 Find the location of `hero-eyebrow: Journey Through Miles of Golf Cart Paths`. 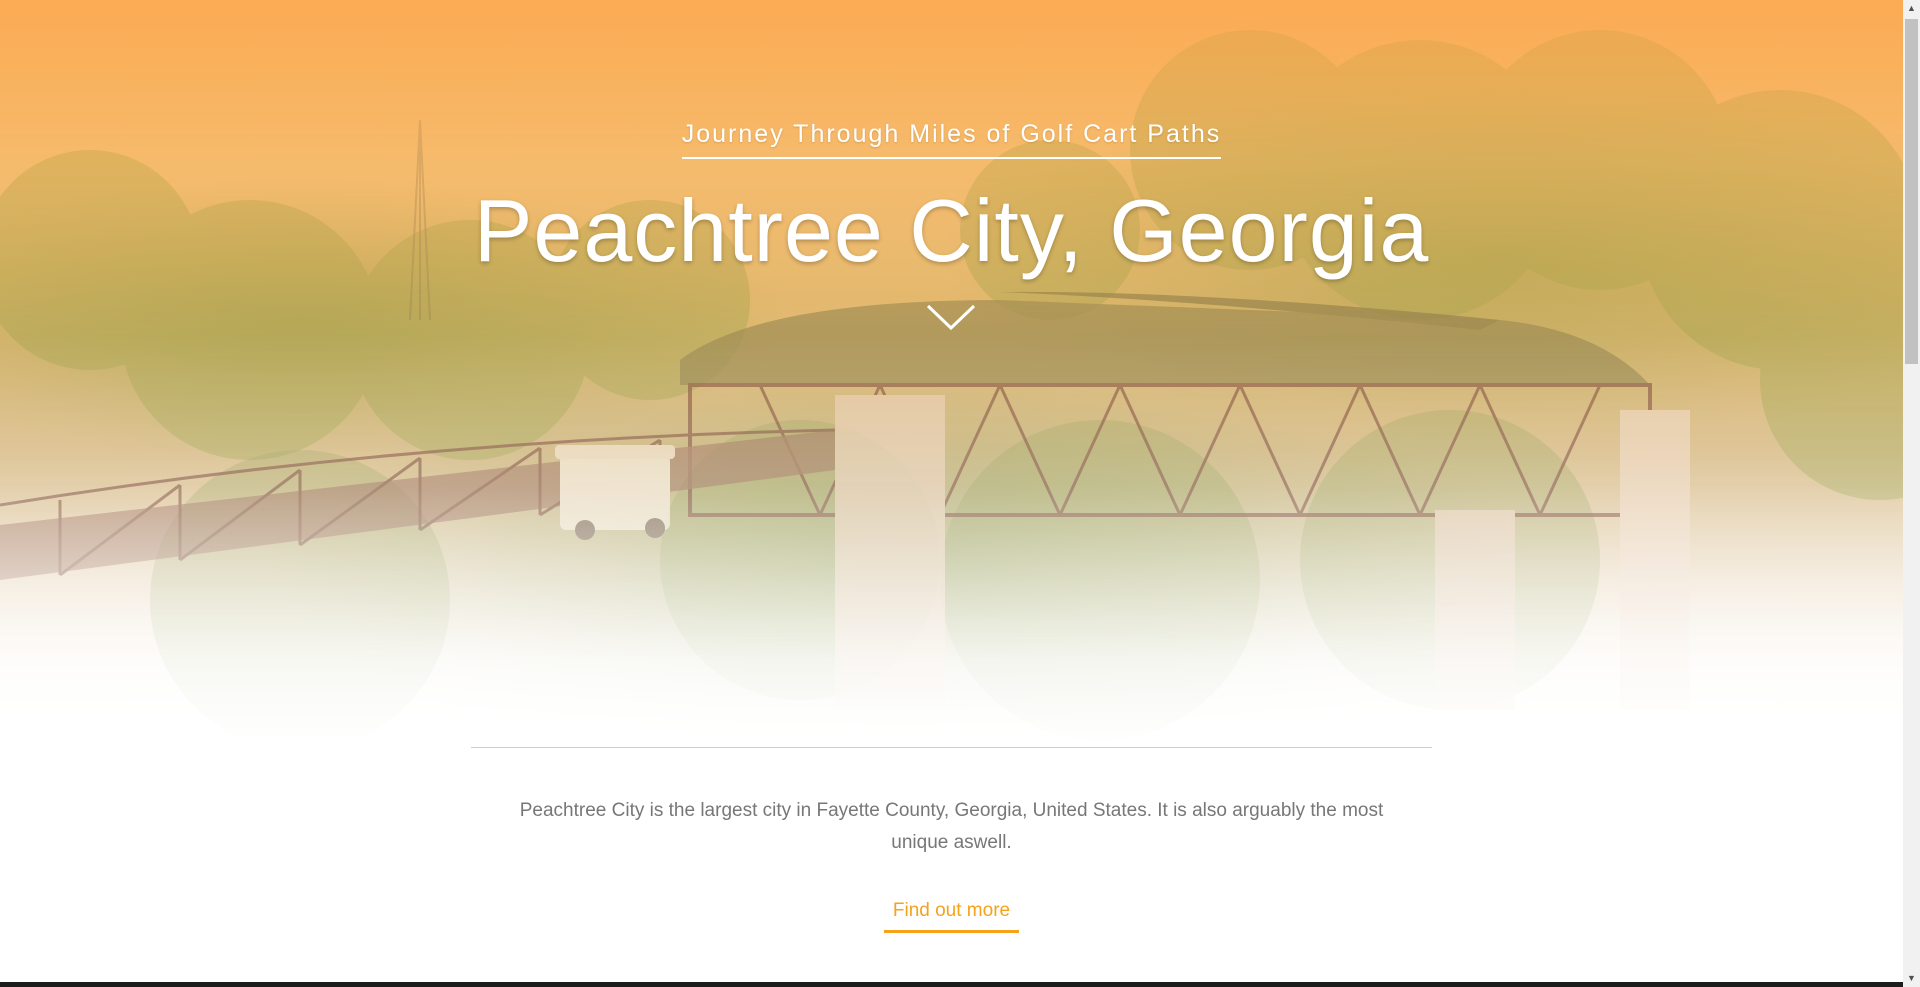

hero-eyebrow: Journey Through Miles of Golf Cart Paths is located at coordinates (951, 139).